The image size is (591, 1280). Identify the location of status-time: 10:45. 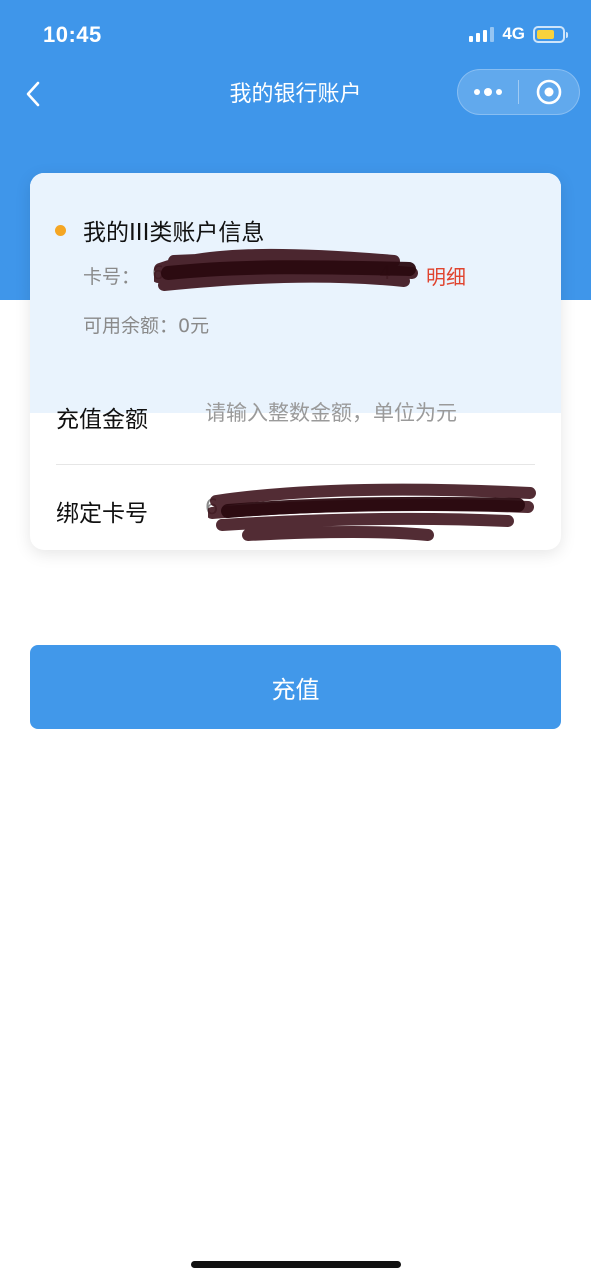
(72, 34).